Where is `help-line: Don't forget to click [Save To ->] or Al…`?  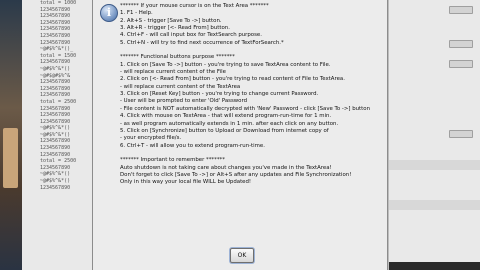 help-line: Don't forget to click [Save To ->] or Al… is located at coordinates (236, 174).